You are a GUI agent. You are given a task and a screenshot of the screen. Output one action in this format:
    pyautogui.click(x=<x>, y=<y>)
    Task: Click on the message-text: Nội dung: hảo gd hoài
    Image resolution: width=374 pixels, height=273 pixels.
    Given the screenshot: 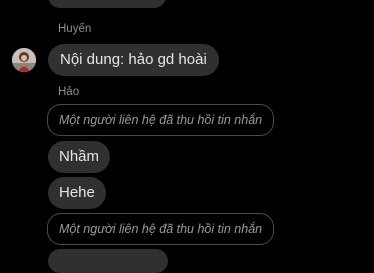 What is the action you would take?
    pyautogui.click(x=133, y=59)
    